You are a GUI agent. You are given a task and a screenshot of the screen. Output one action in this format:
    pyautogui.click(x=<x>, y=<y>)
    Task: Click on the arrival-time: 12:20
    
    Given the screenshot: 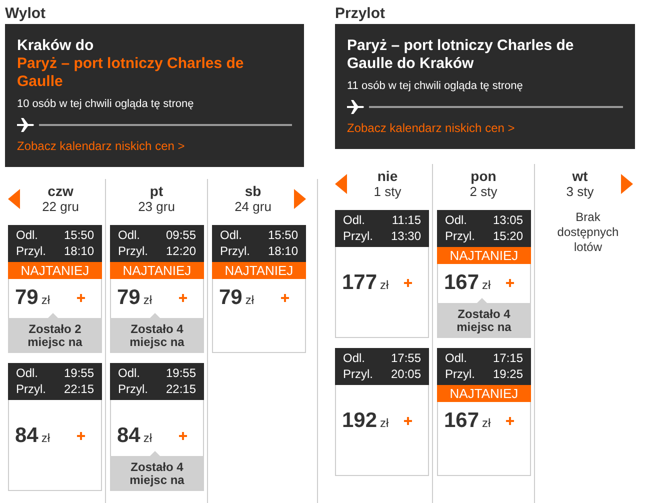 What is the action you would take?
    pyautogui.click(x=181, y=251)
    